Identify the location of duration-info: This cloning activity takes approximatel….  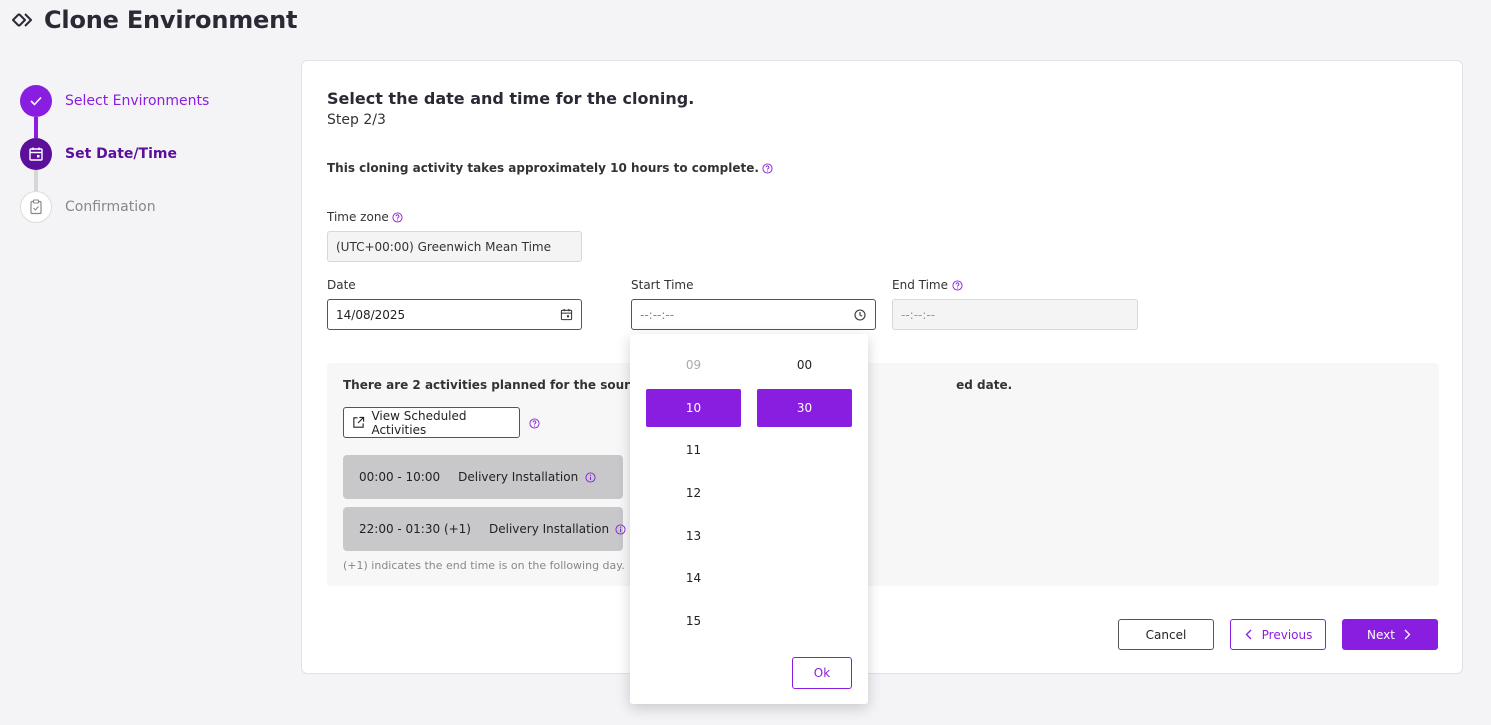
(550, 168).